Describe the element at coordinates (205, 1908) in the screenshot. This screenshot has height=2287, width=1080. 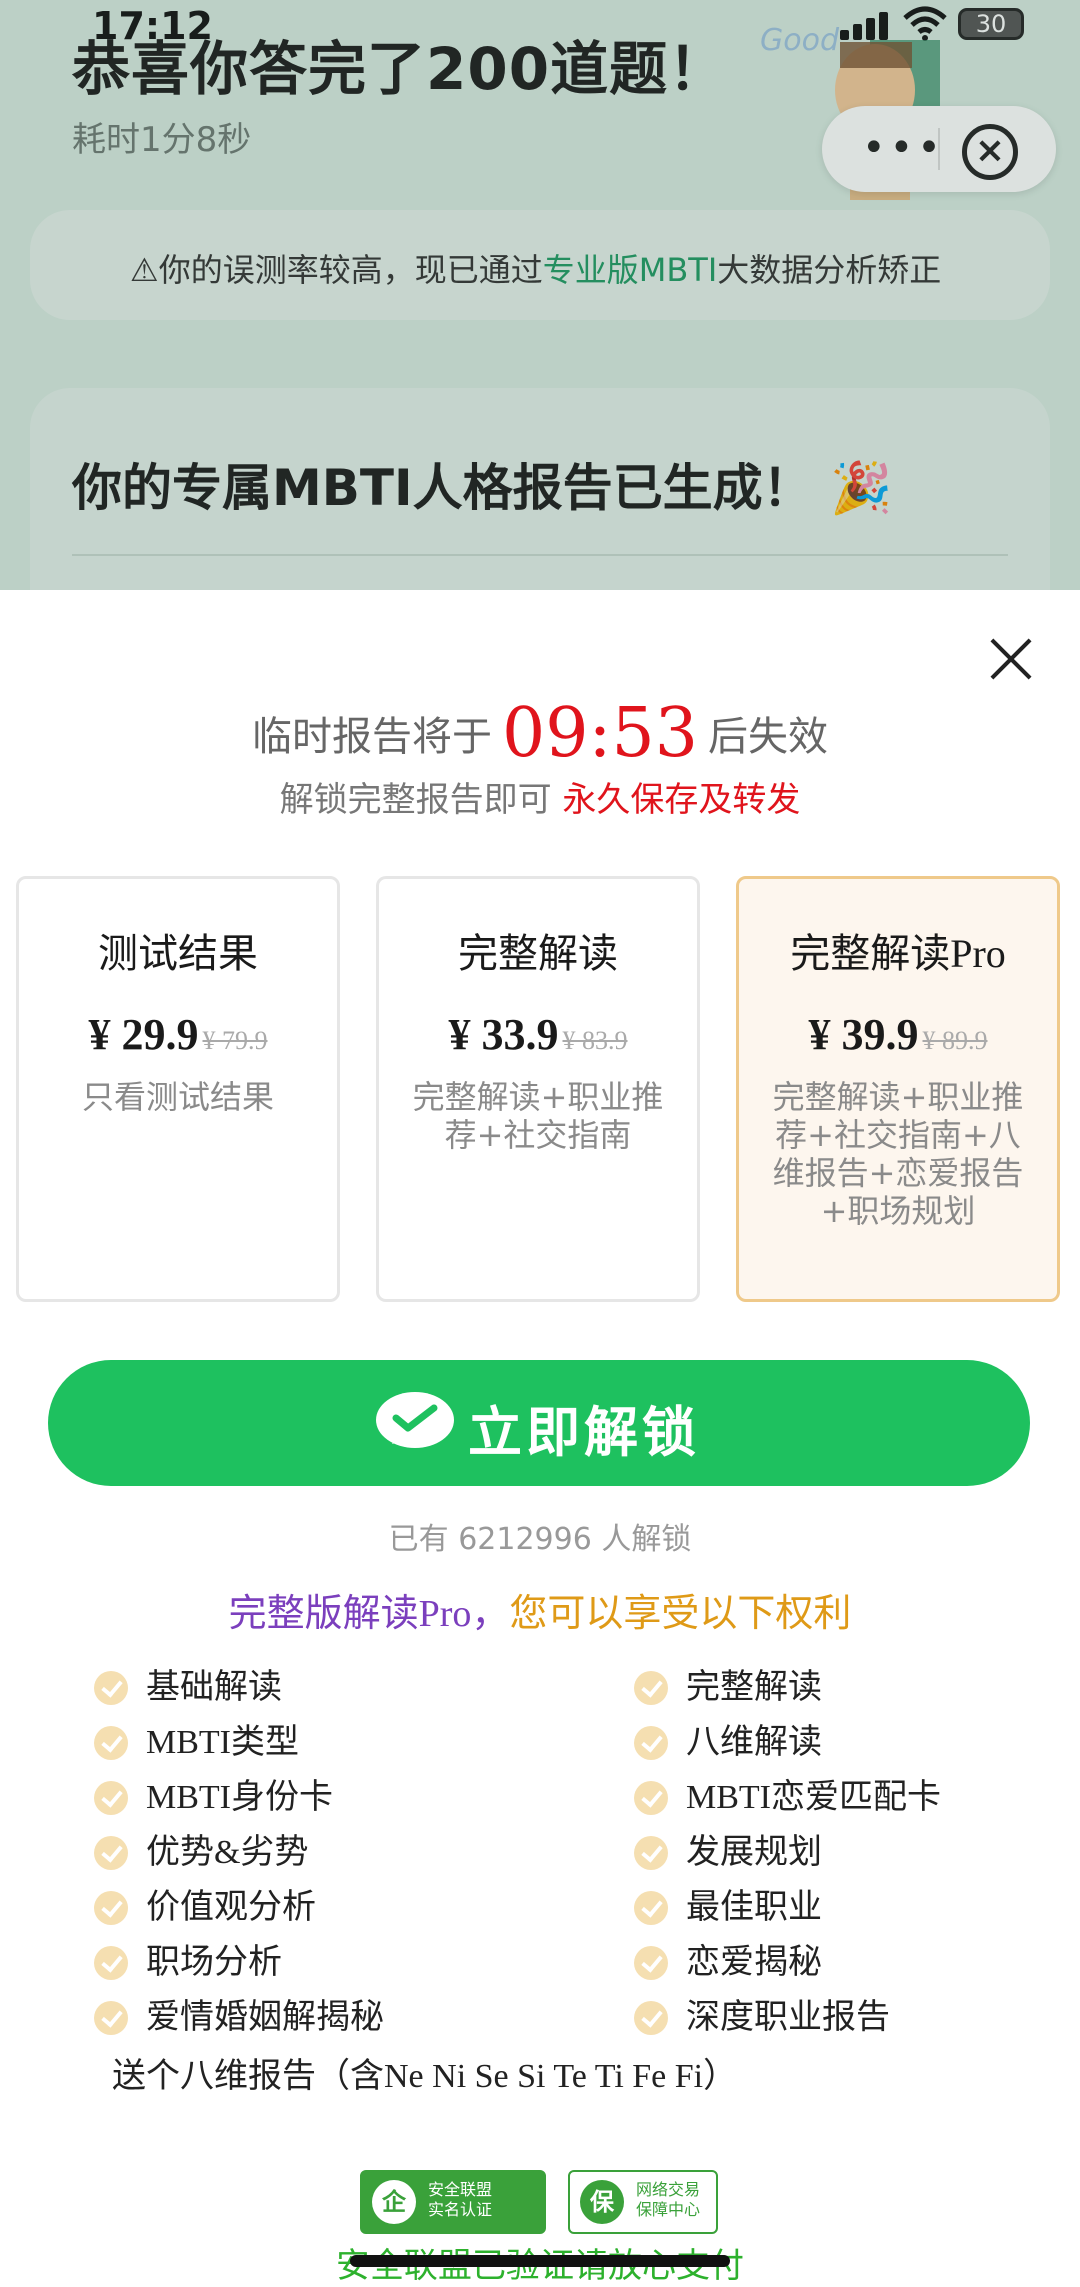
I see `benefit-item: 价值观分析` at that location.